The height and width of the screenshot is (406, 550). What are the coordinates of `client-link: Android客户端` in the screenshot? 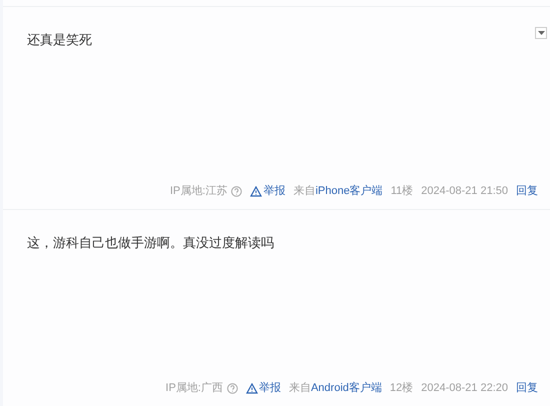 It's located at (346, 388).